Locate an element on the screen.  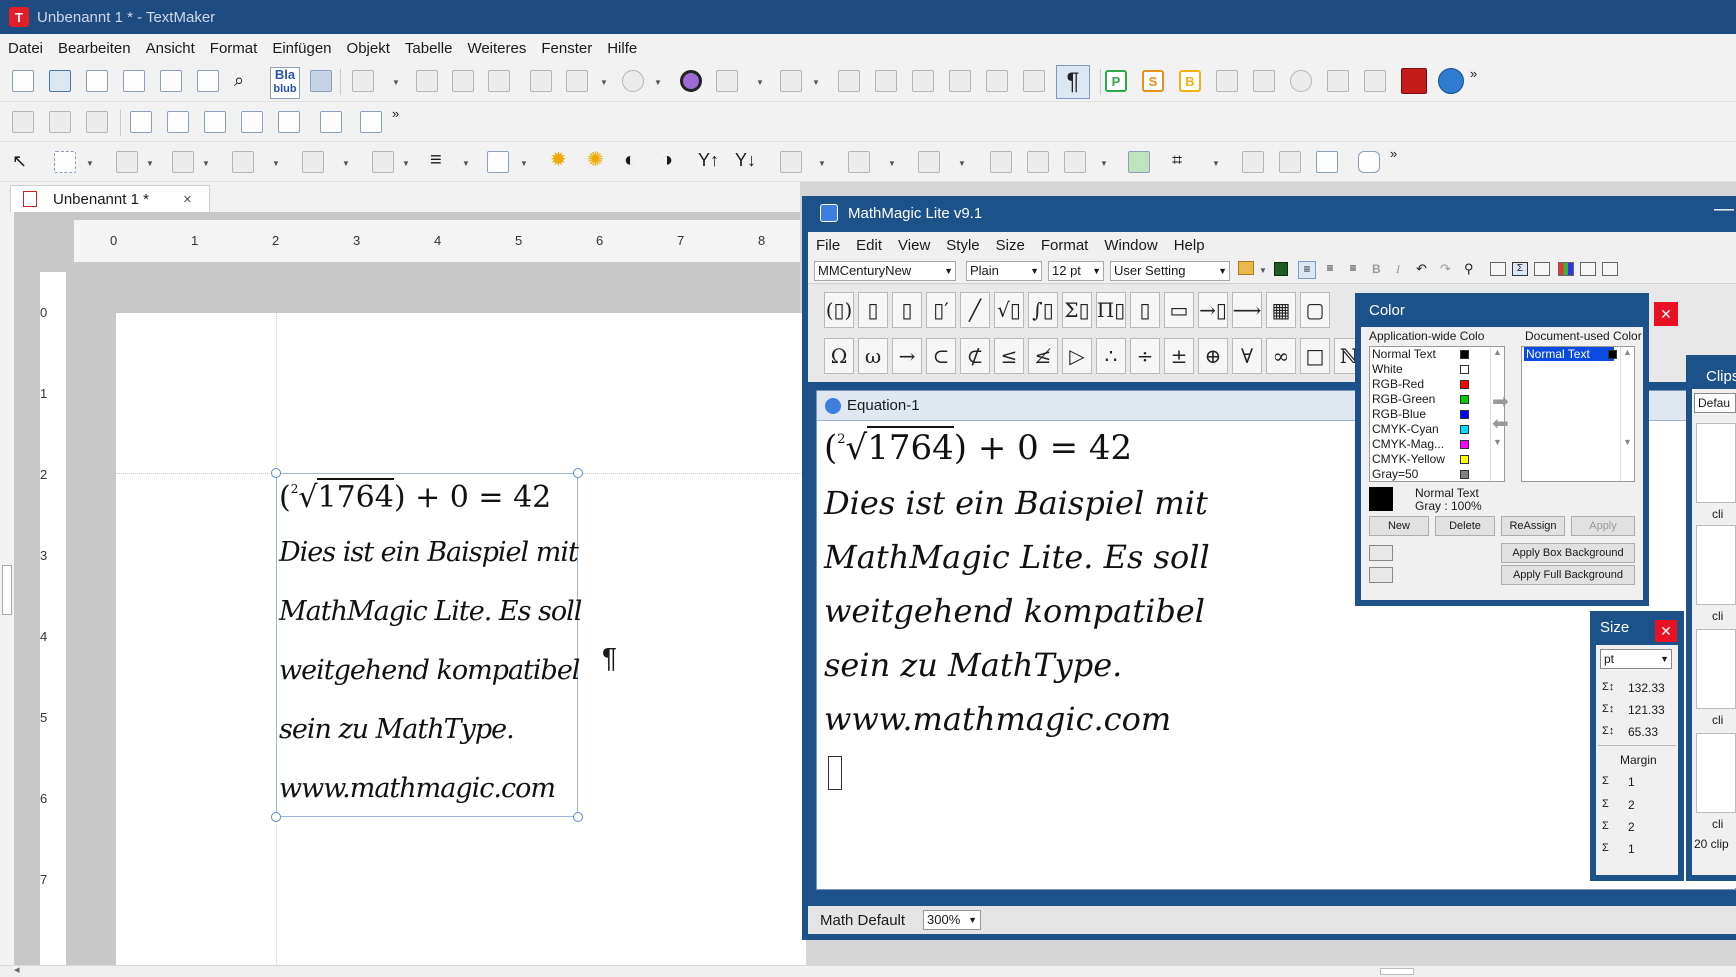
menu-tabelle: Tabelle is located at coordinates (429, 48).